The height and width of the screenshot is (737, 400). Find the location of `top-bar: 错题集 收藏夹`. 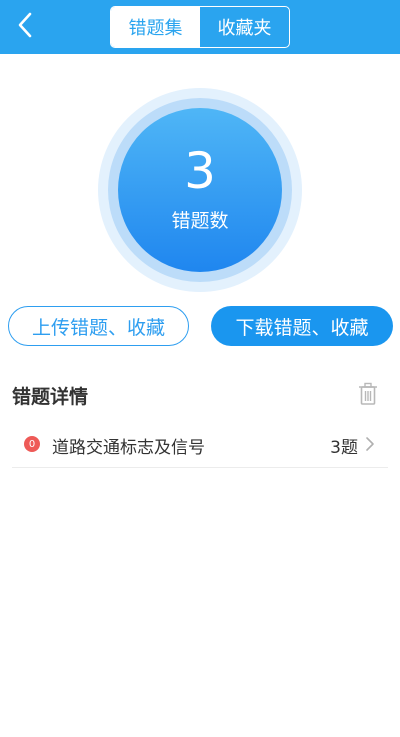

top-bar: 错题集 收藏夹 is located at coordinates (200, 27).